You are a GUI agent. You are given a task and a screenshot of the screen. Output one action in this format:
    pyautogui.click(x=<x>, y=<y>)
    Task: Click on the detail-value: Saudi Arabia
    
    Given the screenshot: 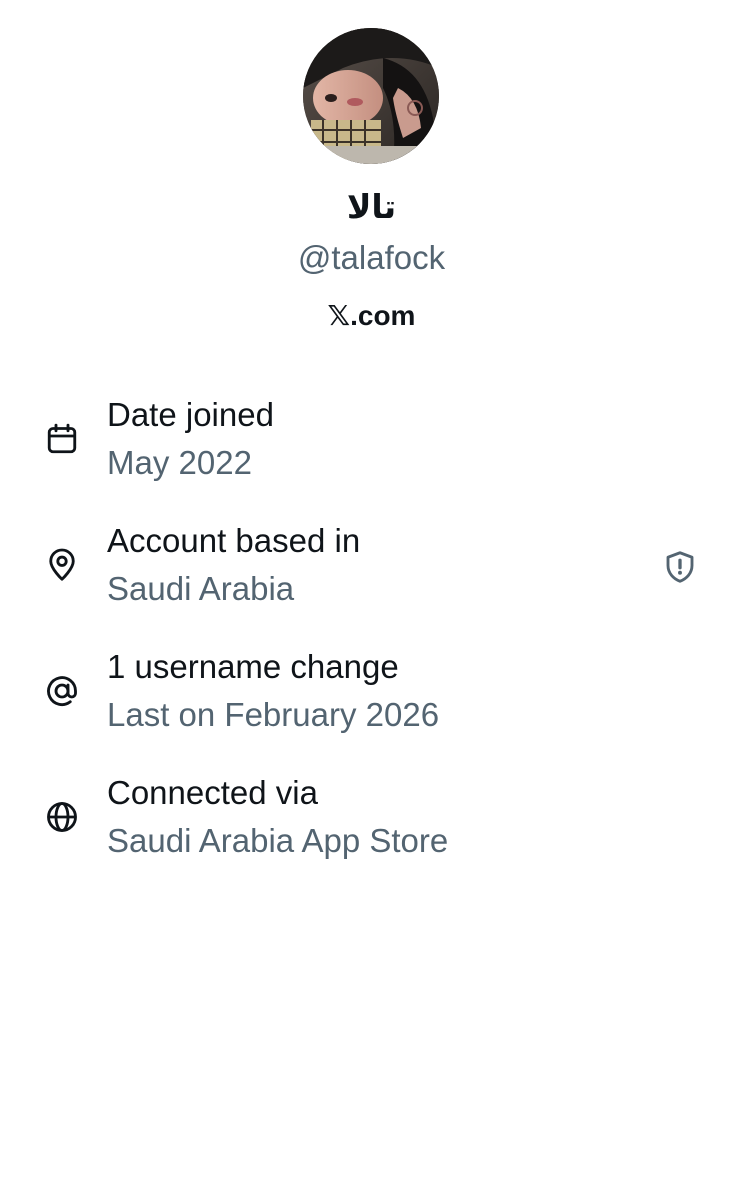 What is the action you would take?
    pyautogui.click(x=201, y=588)
    